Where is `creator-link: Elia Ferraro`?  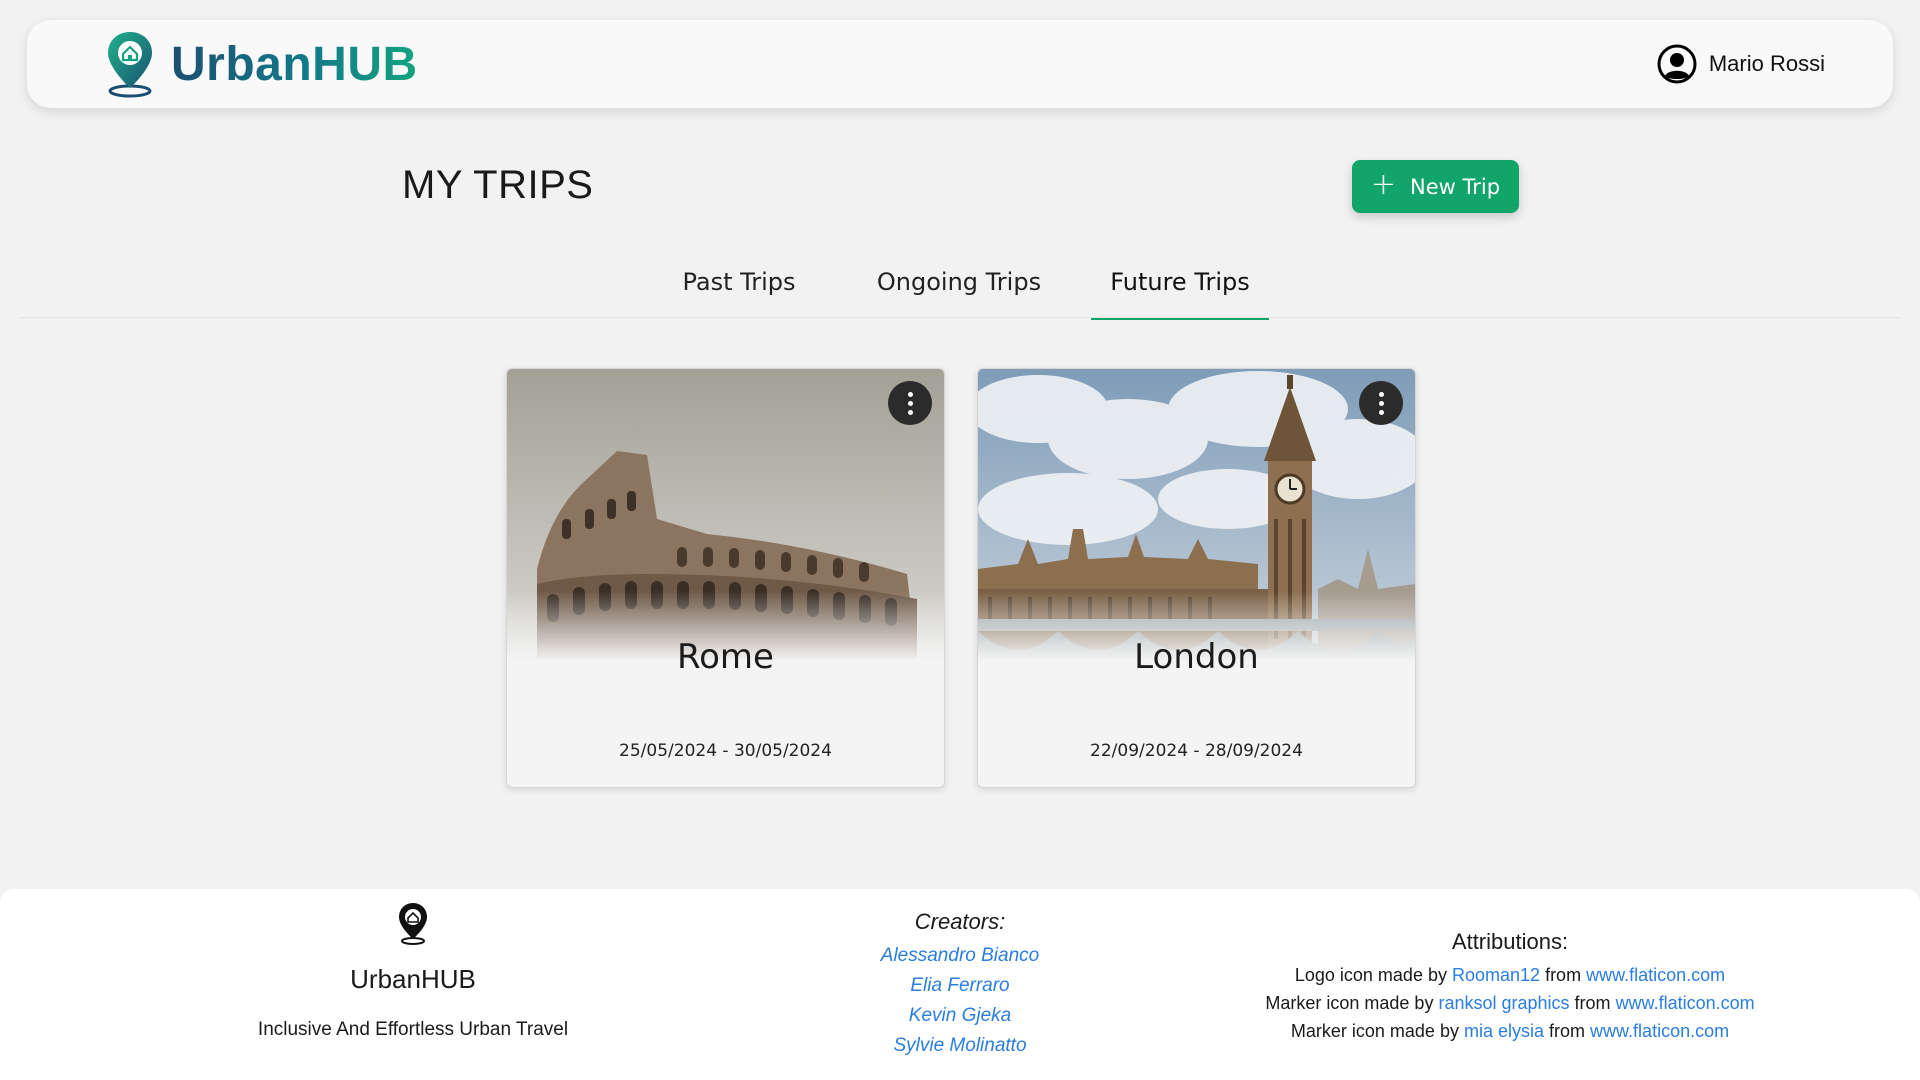 creator-link: Elia Ferraro is located at coordinates (960, 986).